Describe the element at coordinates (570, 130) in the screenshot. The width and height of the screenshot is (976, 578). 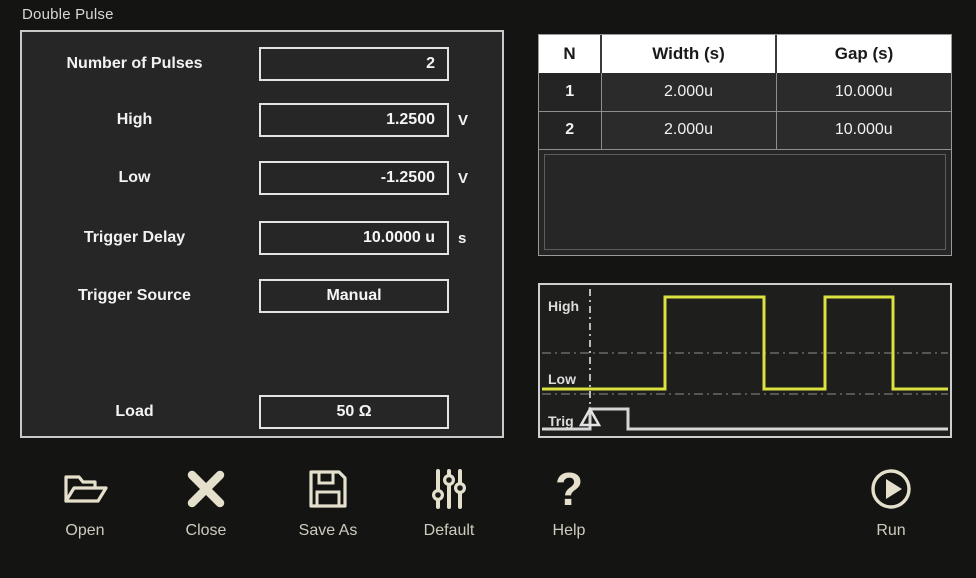
I see `table-cell-n: 2` at that location.